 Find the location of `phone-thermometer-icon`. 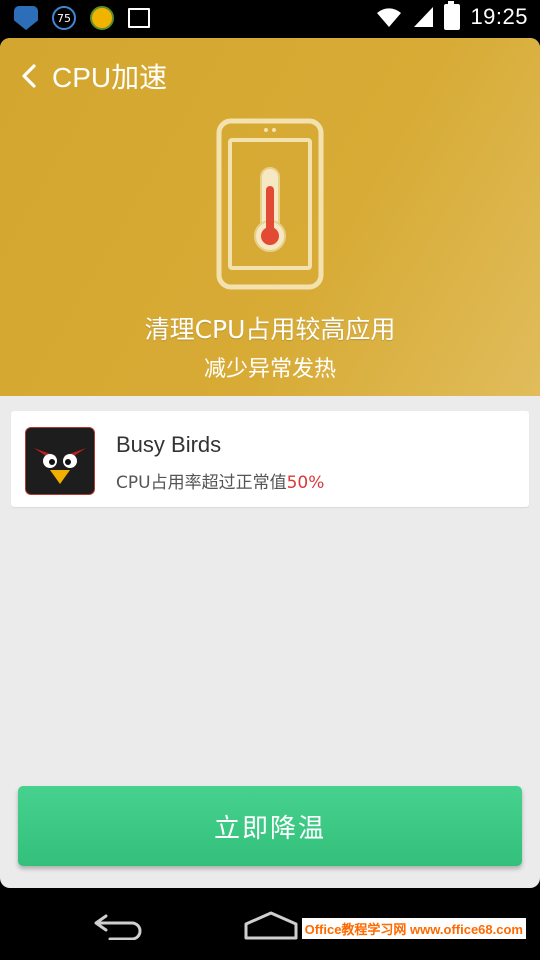

phone-thermometer-icon is located at coordinates (270, 204).